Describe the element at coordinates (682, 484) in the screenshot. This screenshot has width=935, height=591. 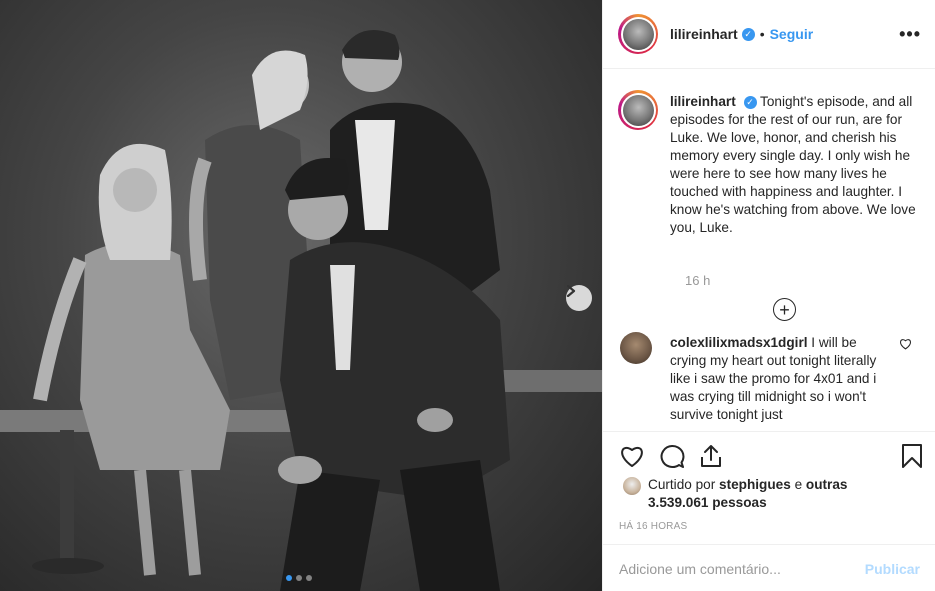
I see `likes-prefix: Curtido por` at that location.